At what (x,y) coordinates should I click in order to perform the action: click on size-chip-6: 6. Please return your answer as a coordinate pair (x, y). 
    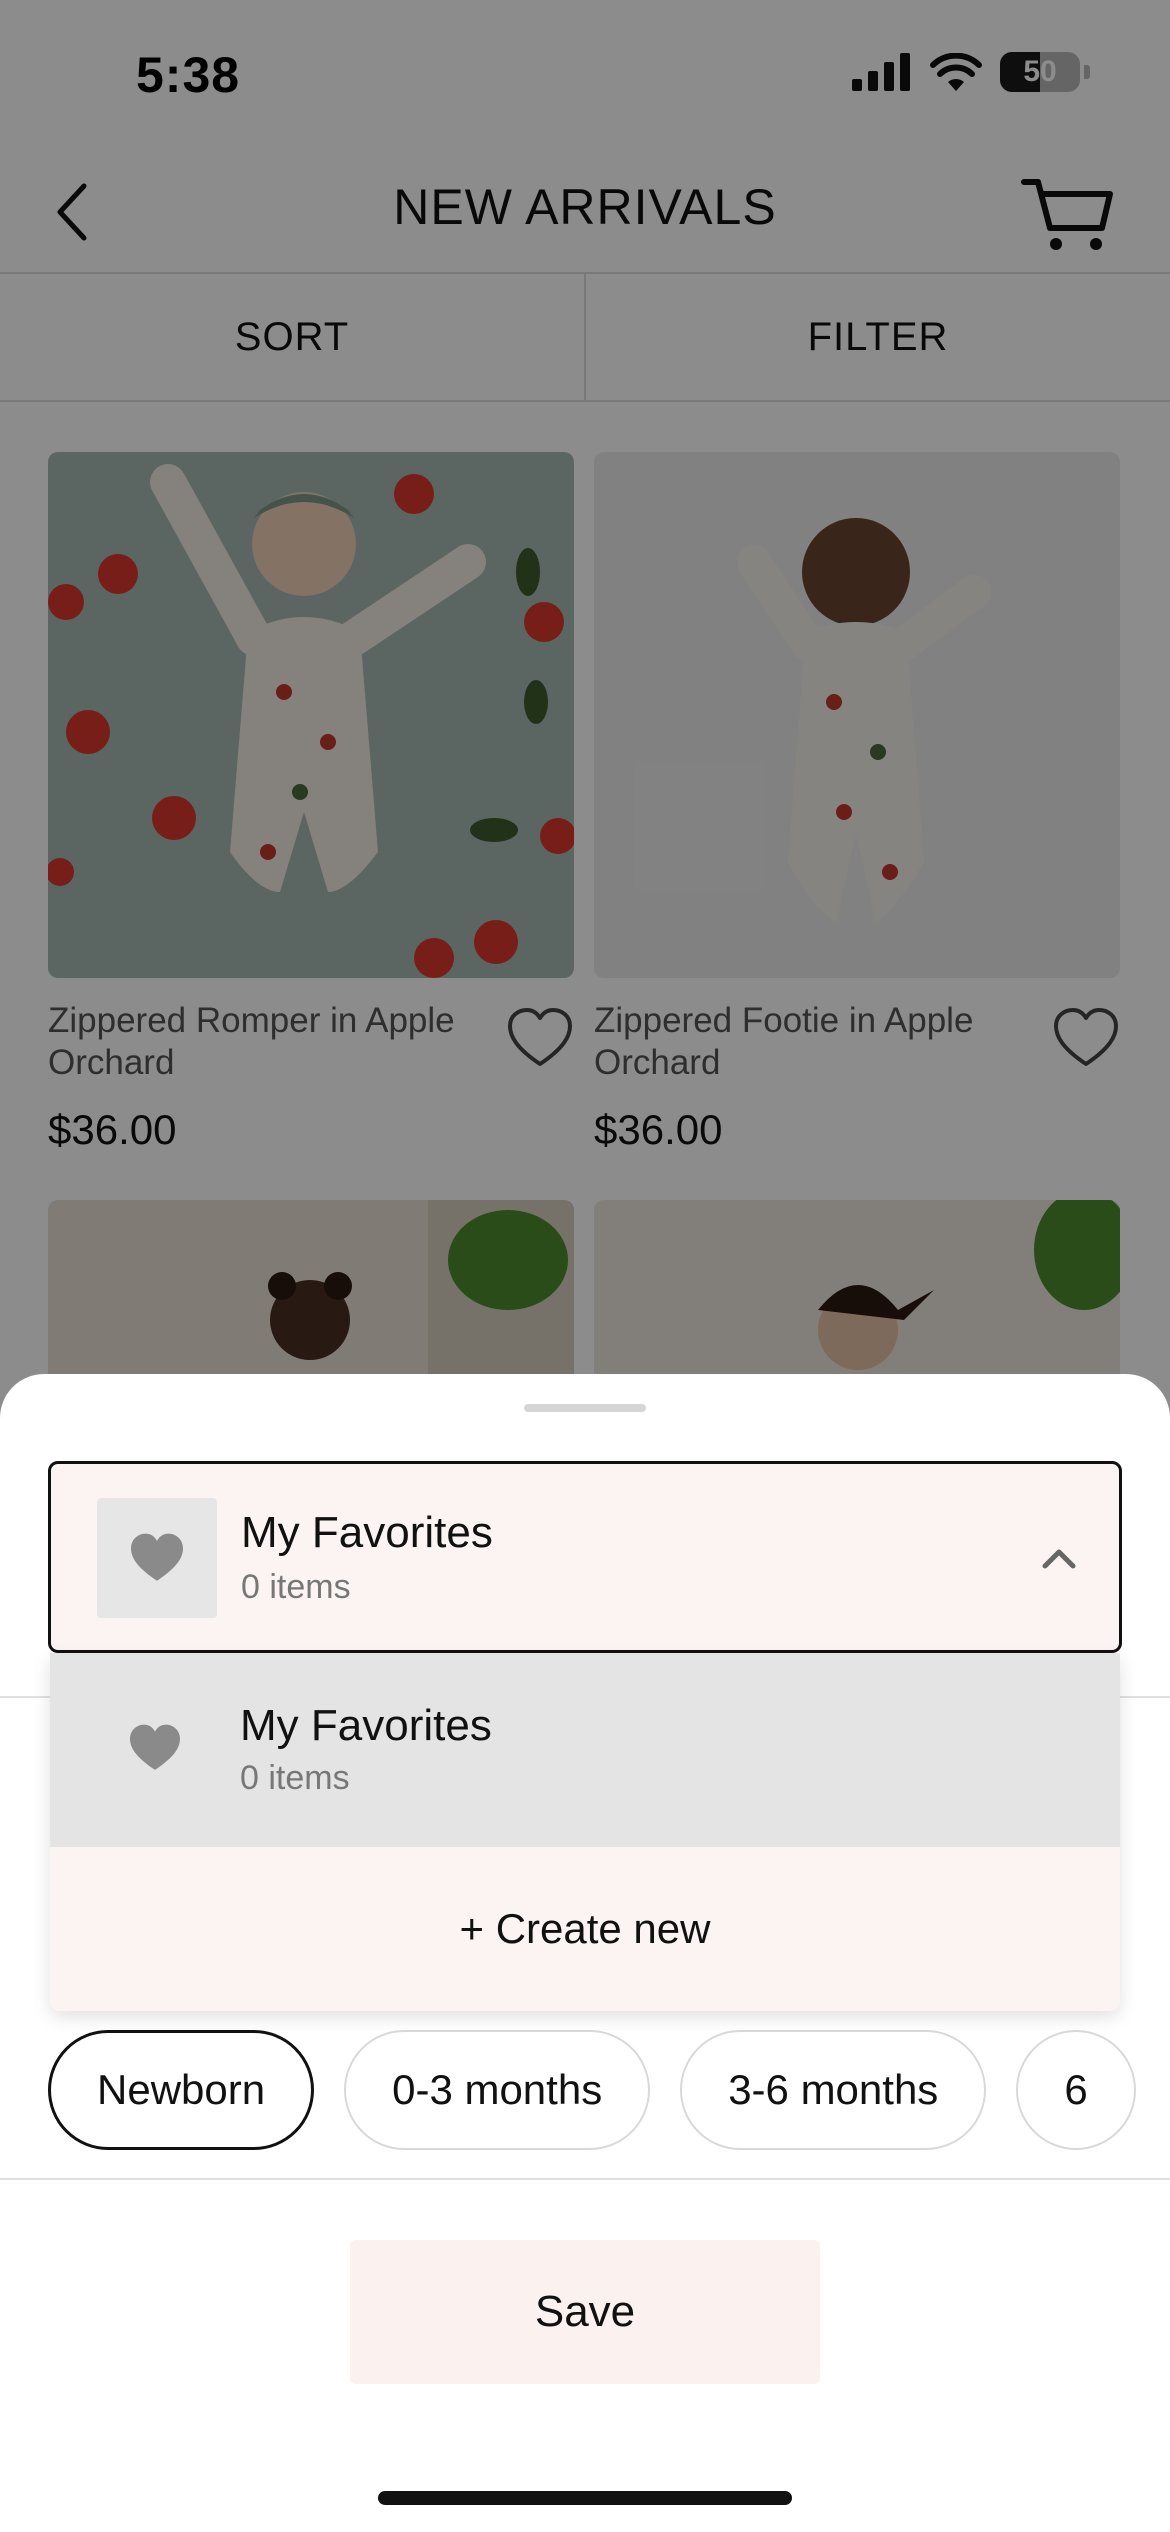
    Looking at the image, I should click on (1076, 2090).